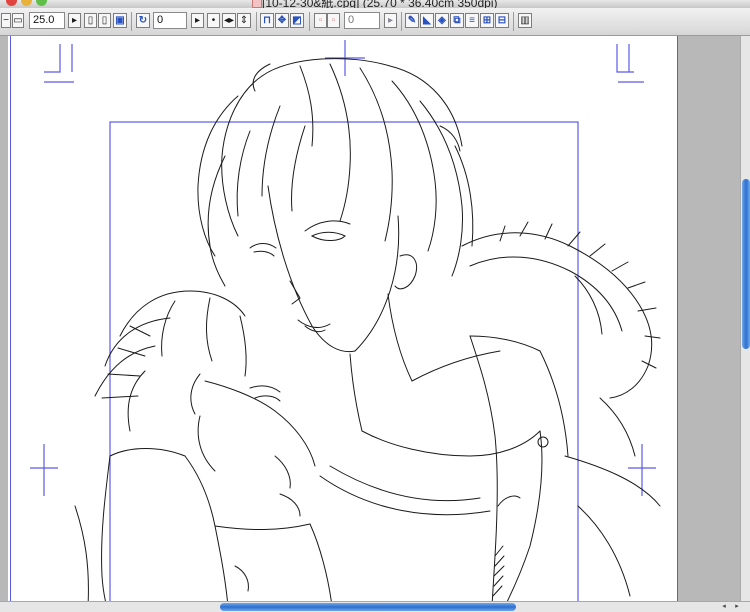 The width and height of the screenshot is (750, 612). I want to click on zoom-input: 25.0, so click(47, 20).